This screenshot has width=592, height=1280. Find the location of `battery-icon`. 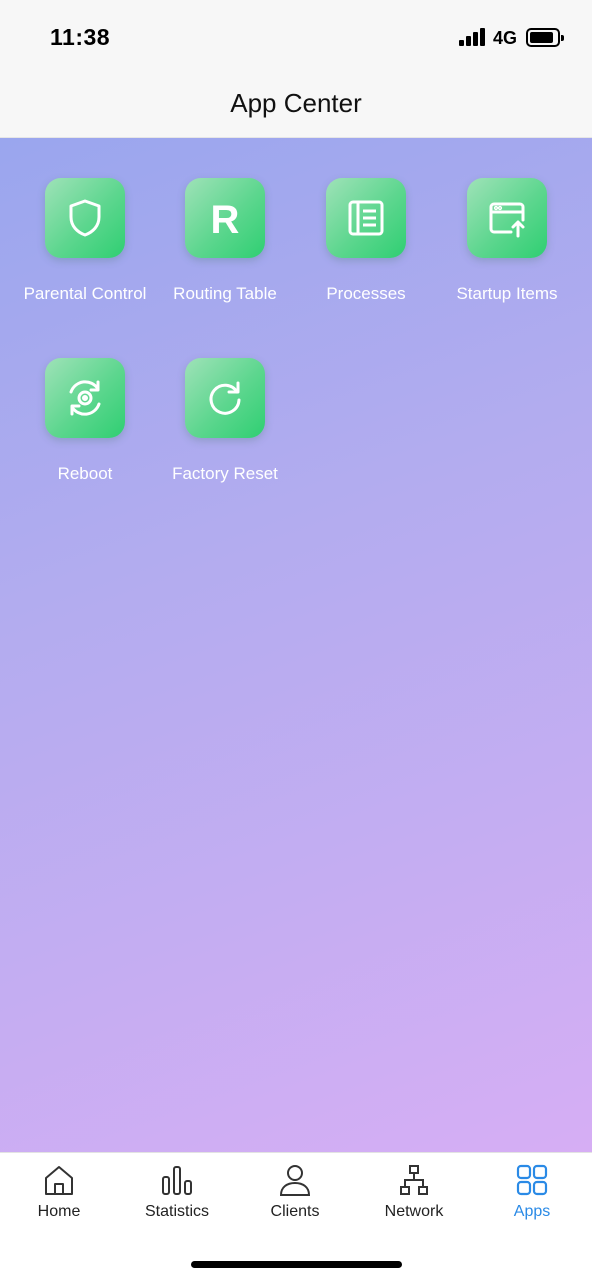

battery-icon is located at coordinates (545, 37).